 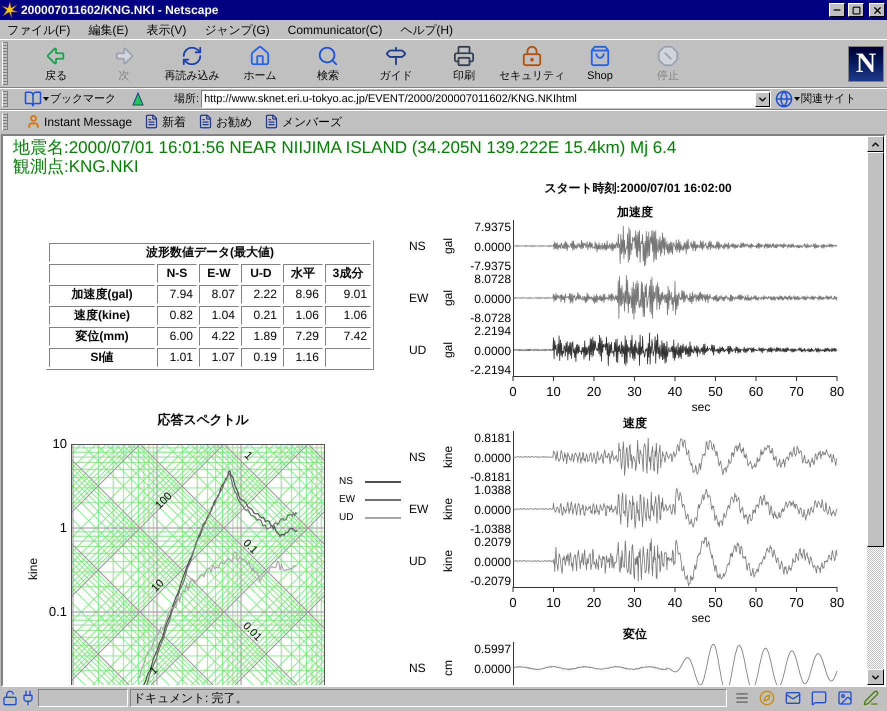 I want to click on pen-icon, so click(x=871, y=698).